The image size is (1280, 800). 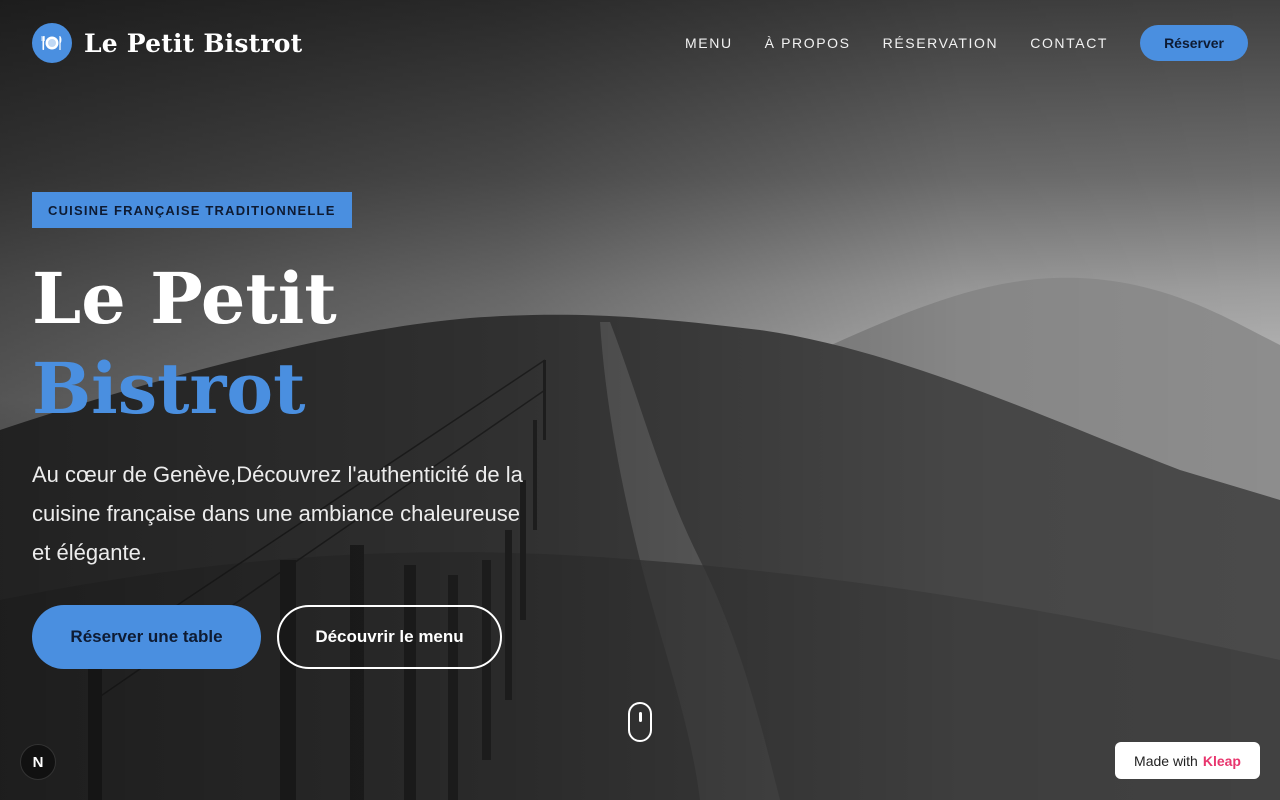 What do you see at coordinates (193, 43) in the screenshot?
I see `brand-name: Le Petit Bistrot` at bounding box center [193, 43].